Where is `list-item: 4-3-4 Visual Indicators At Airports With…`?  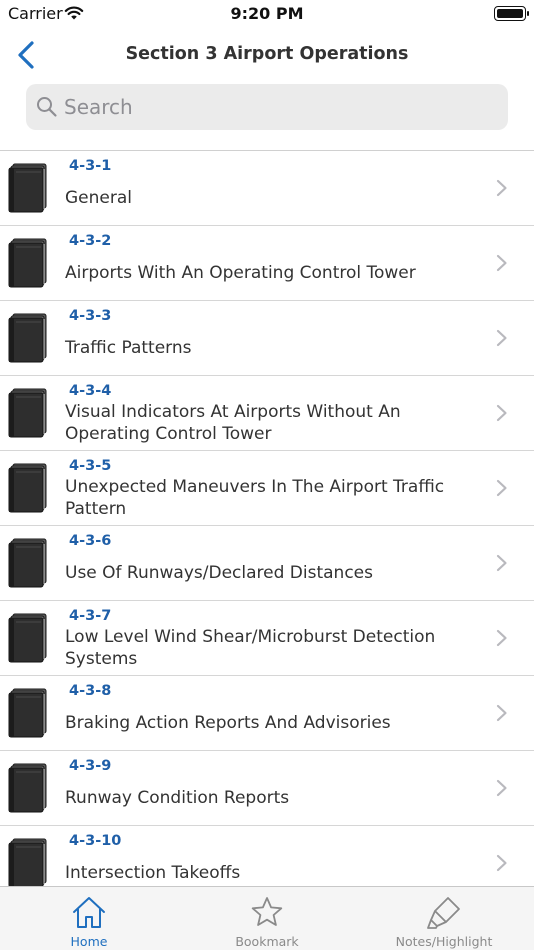 list-item: 4-3-4 Visual Indicators At Airports With… is located at coordinates (267, 413).